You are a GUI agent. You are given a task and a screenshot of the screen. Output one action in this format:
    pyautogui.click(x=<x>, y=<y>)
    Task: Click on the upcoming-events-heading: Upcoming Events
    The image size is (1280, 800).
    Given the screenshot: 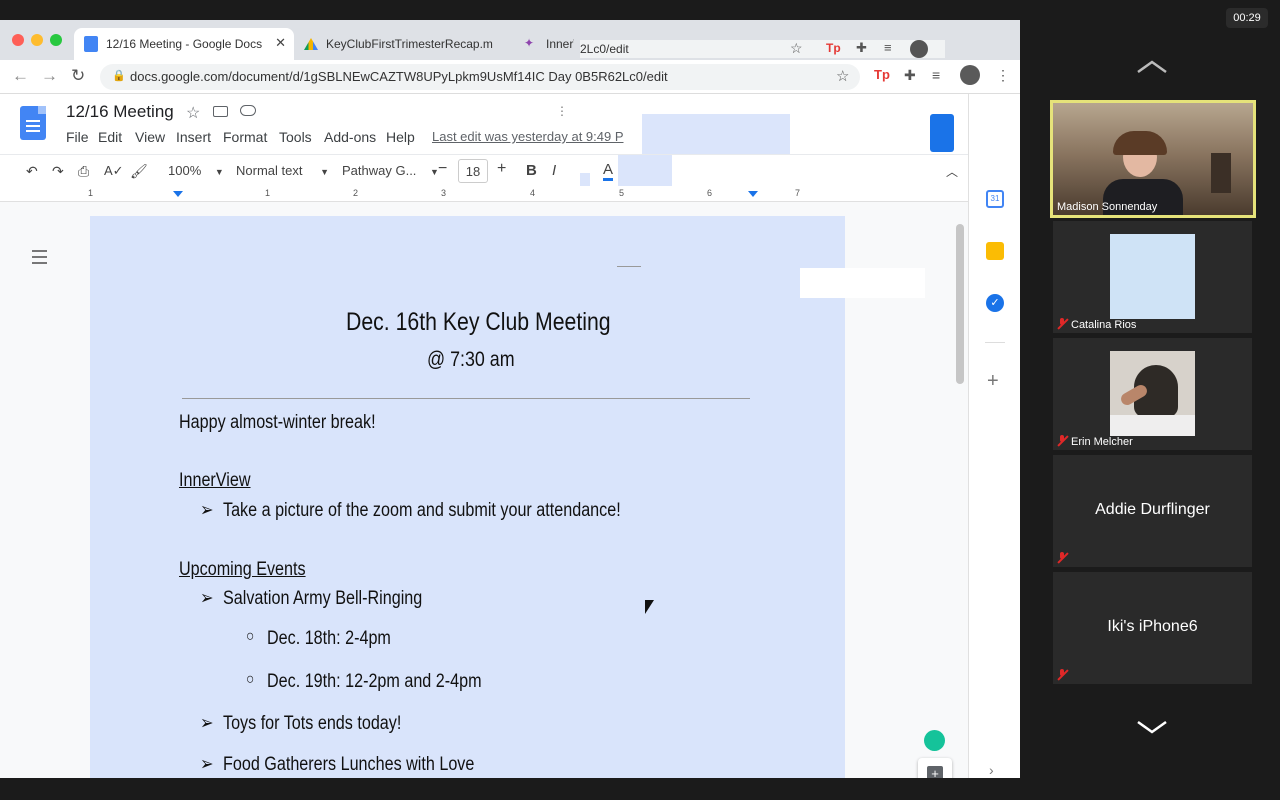 What is the action you would take?
    pyautogui.click(x=242, y=569)
    